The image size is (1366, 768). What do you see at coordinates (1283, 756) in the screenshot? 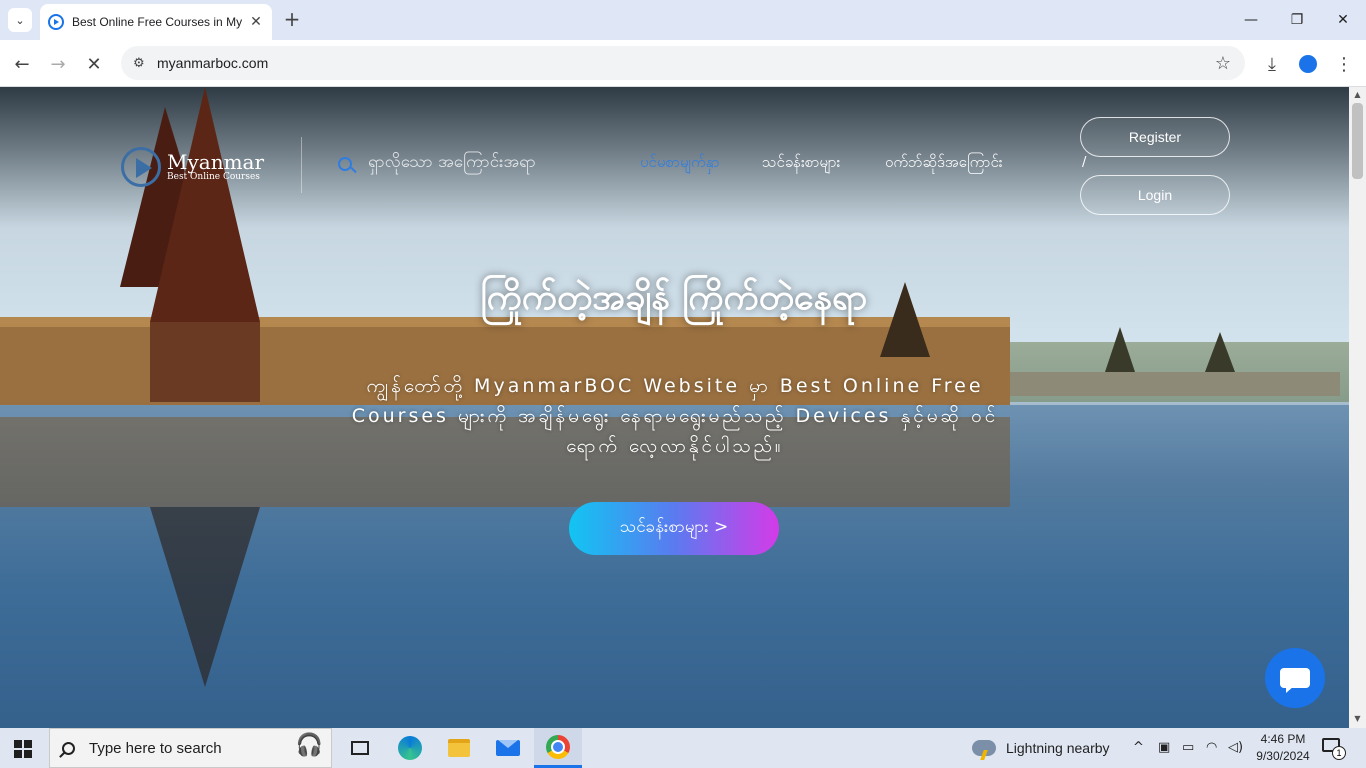
I see `clock-date: 9/30/2024` at bounding box center [1283, 756].